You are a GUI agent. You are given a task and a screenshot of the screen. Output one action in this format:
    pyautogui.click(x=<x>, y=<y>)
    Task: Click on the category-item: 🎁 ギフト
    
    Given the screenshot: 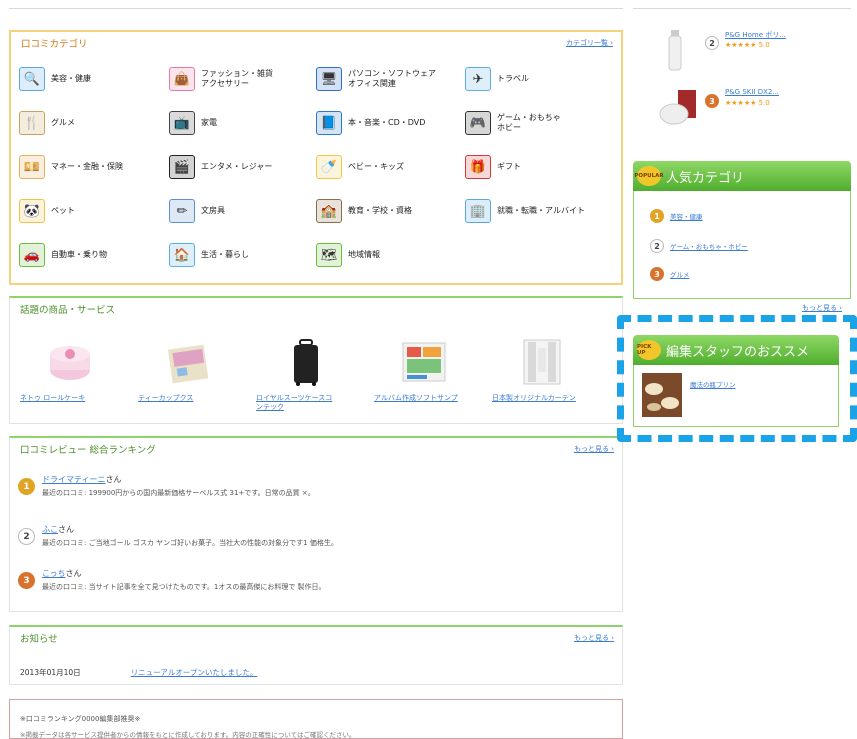 What is the action you would take?
    pyautogui.click(x=537, y=167)
    